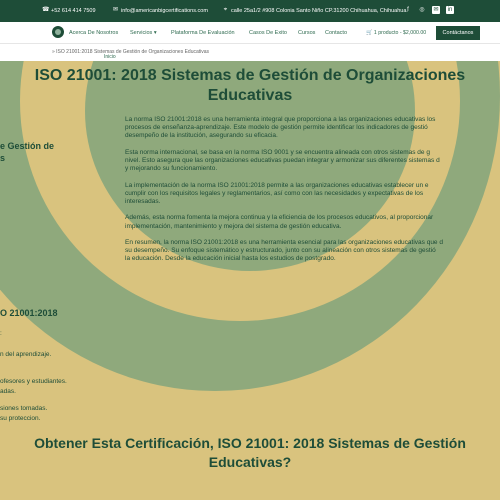  What do you see at coordinates (369, 33) in the screenshot?
I see `cart-icon: 🛒` at bounding box center [369, 33].